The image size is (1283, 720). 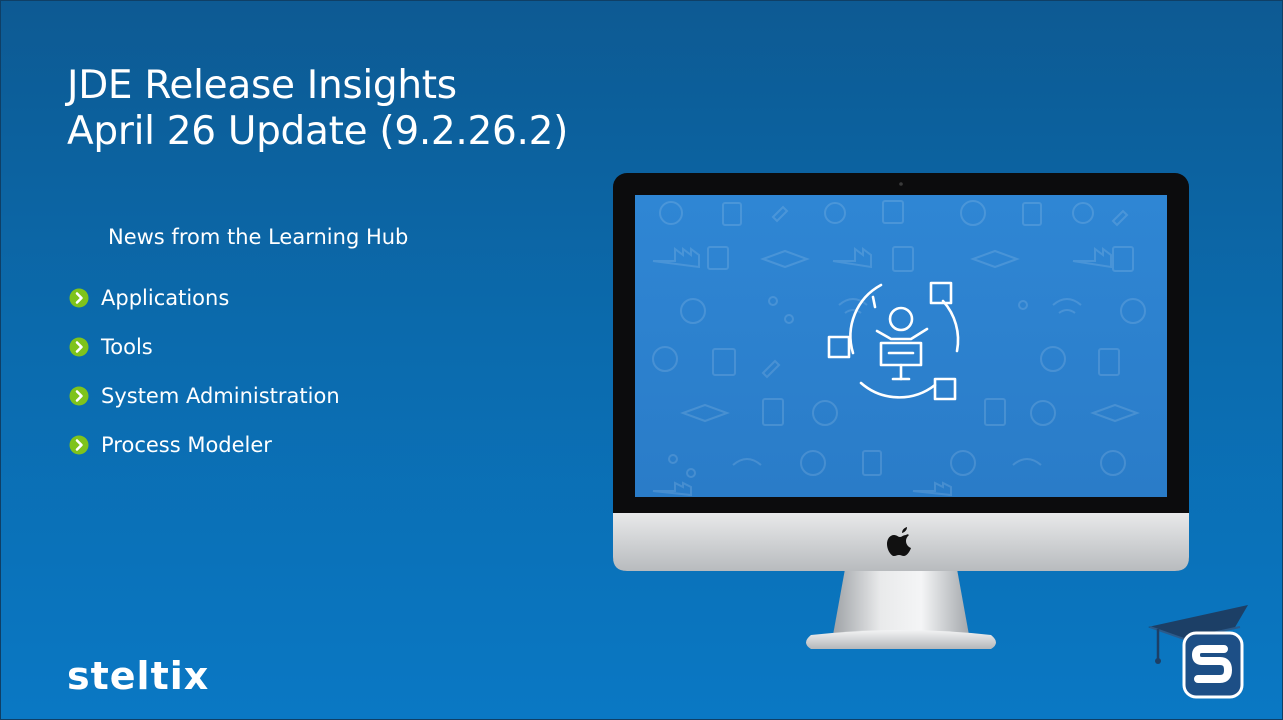 I want to click on steltix-logo: steltix, so click(x=138, y=676).